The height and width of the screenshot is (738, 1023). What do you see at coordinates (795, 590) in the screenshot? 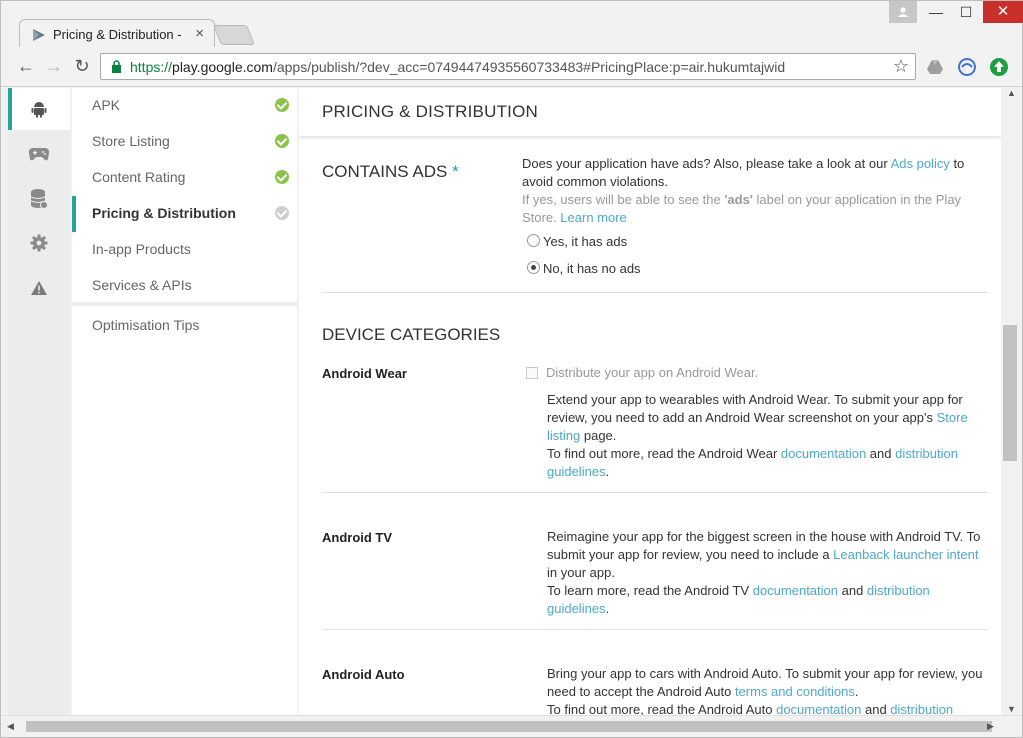
I see `tv-documentation-link: documentation` at bounding box center [795, 590].